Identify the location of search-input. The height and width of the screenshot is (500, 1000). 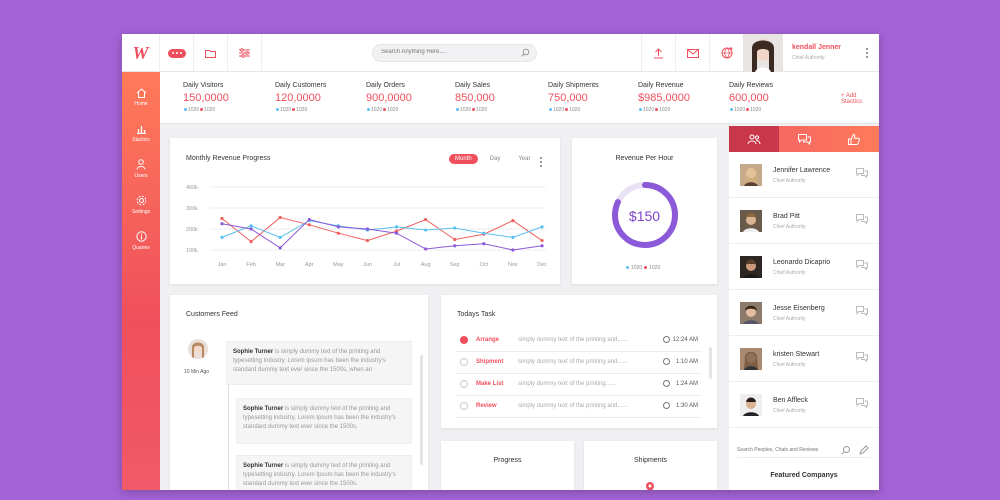
(446, 52).